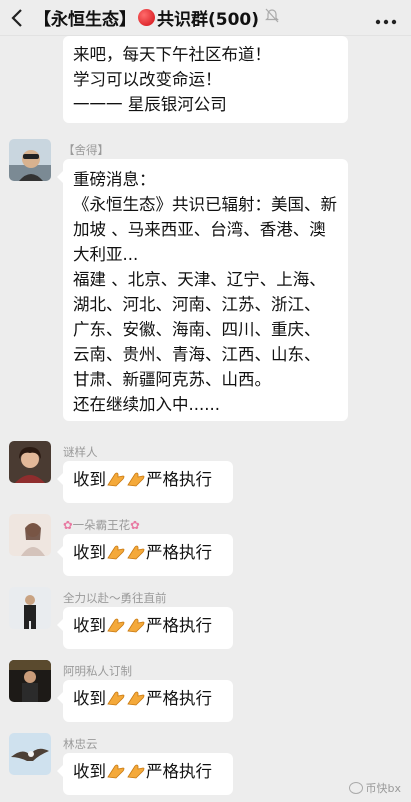  I want to click on sender-name: 林忠云, so click(80, 744).